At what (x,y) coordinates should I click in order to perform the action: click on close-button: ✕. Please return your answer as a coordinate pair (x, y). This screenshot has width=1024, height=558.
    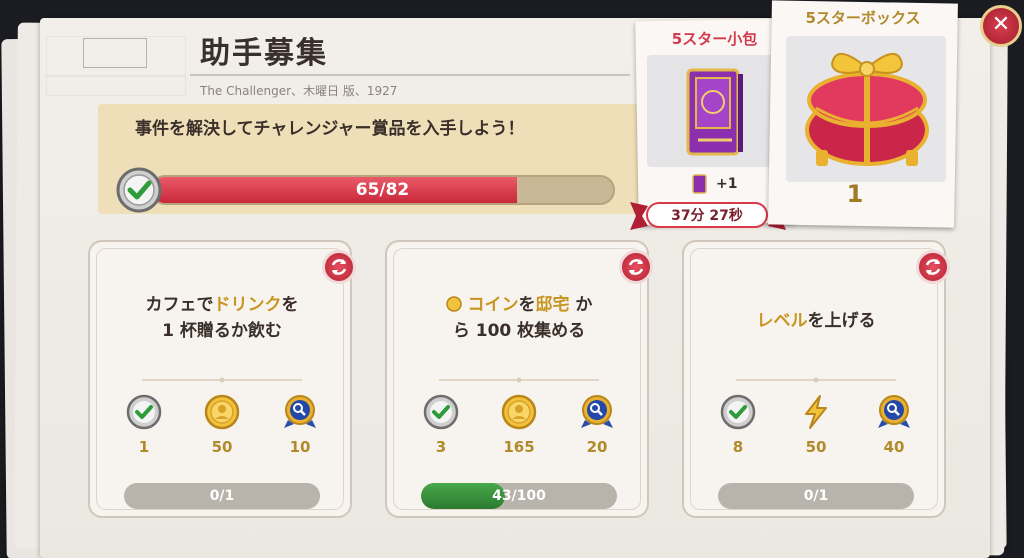
    Looking at the image, I should click on (1001, 26).